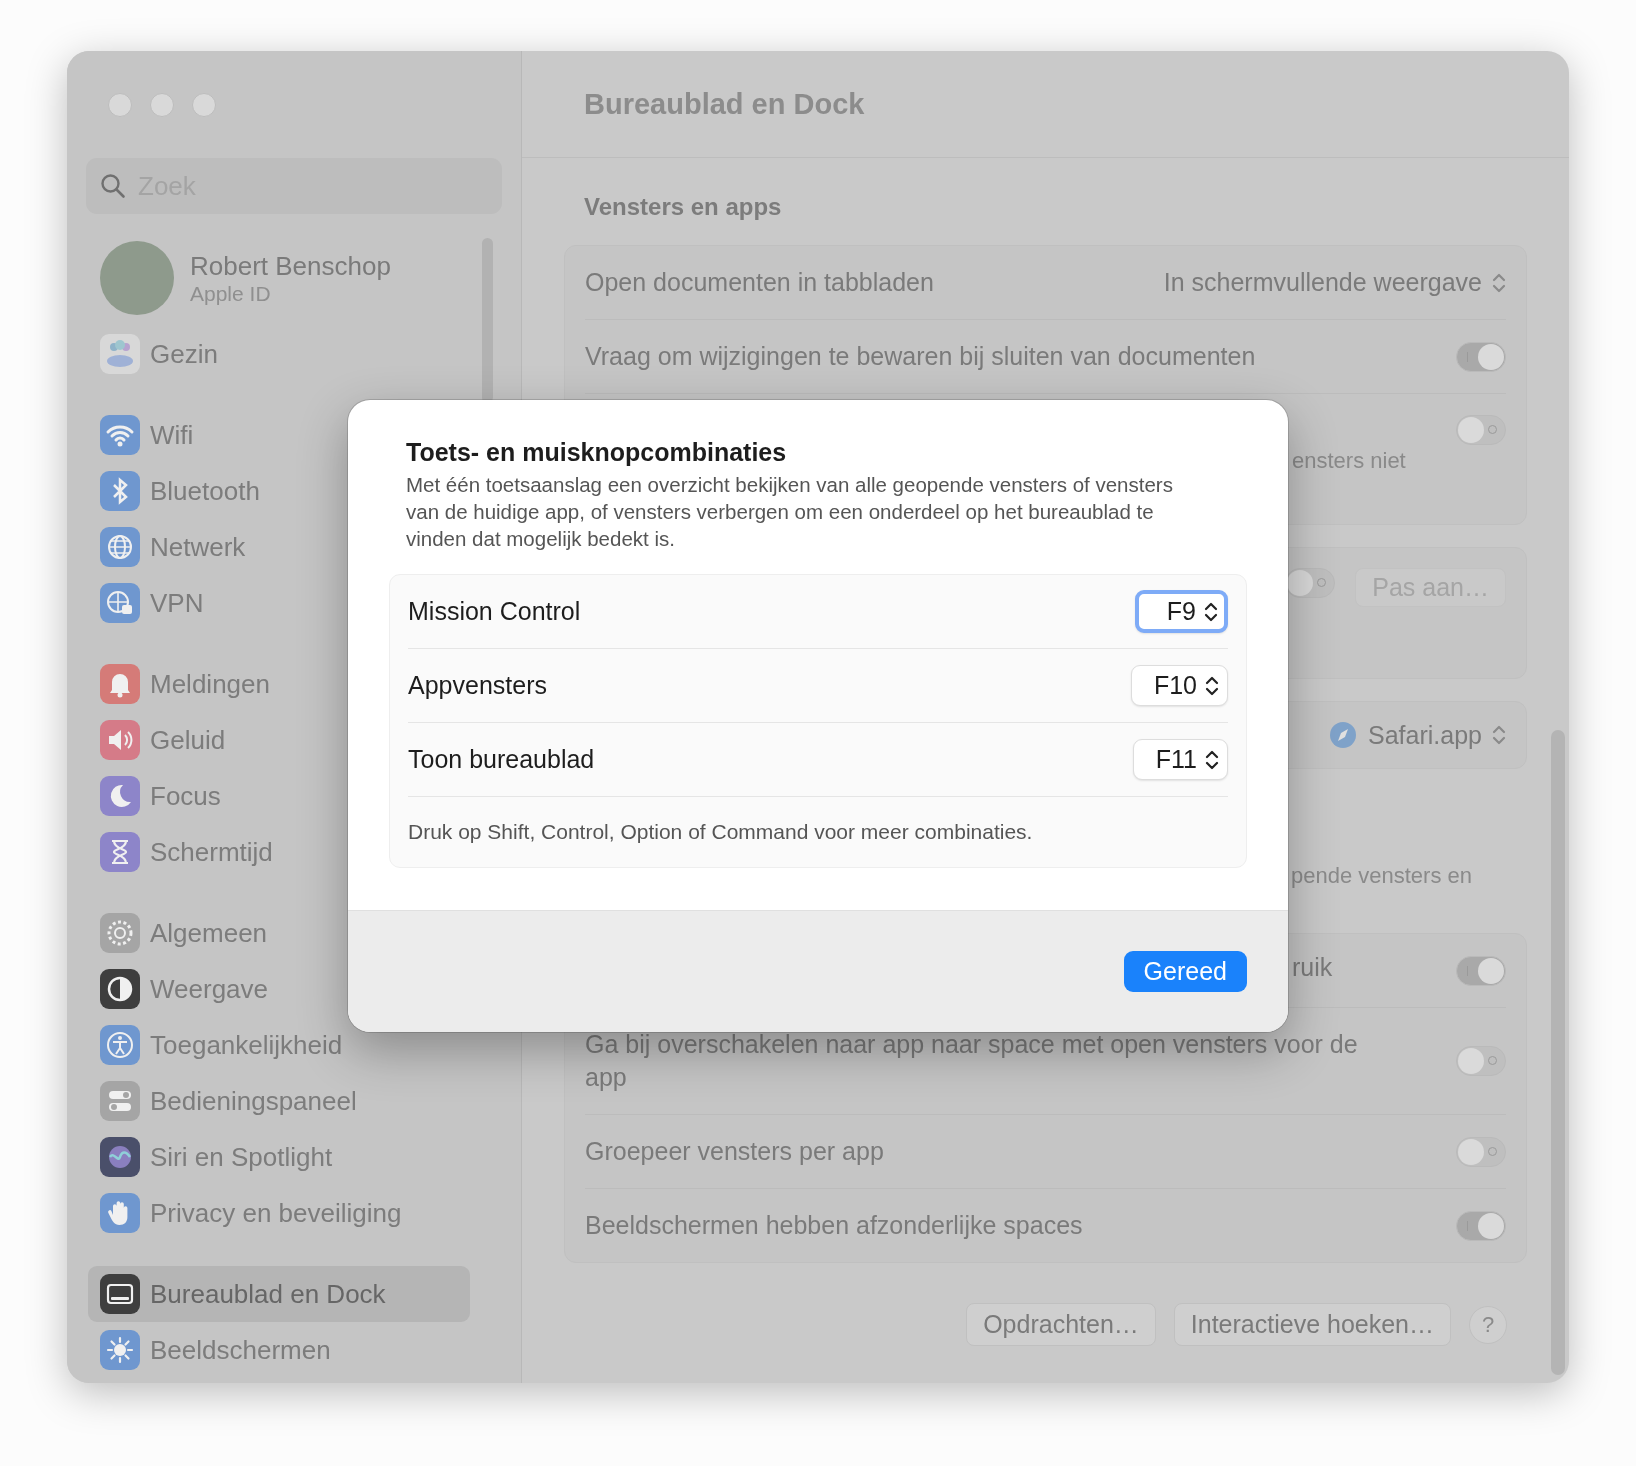 The width and height of the screenshot is (1636, 1466). Describe the element at coordinates (279, 989) in the screenshot. I see `sidebar-item: Weergave` at that location.